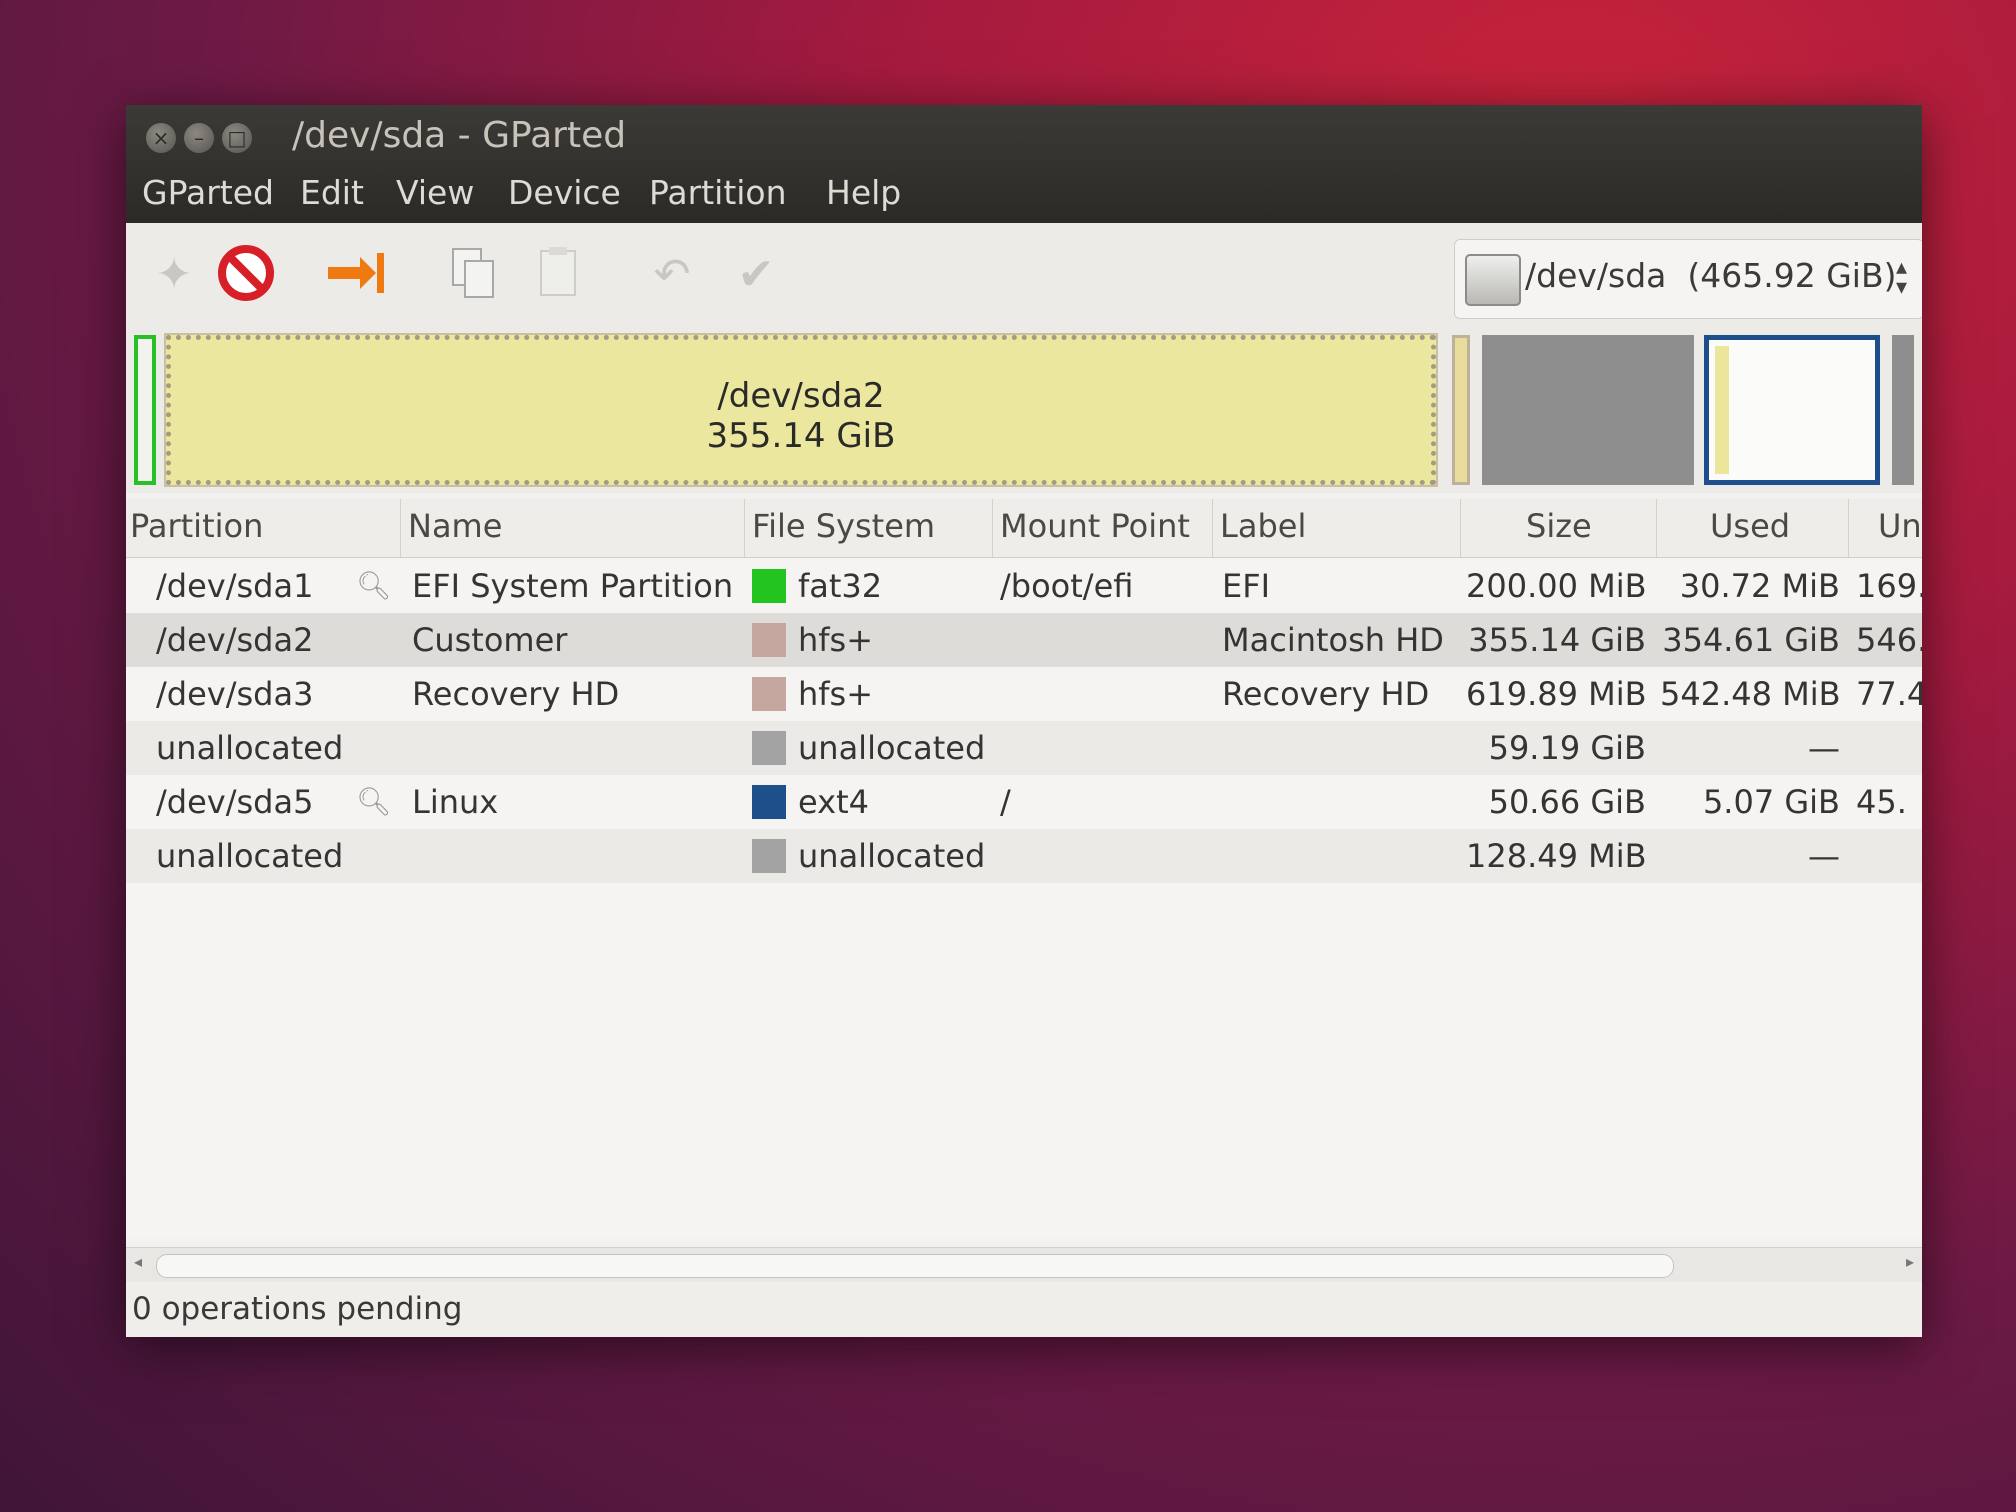  What do you see at coordinates (138, 1261) in the screenshot?
I see `scroll-left-icon: ◂` at bounding box center [138, 1261].